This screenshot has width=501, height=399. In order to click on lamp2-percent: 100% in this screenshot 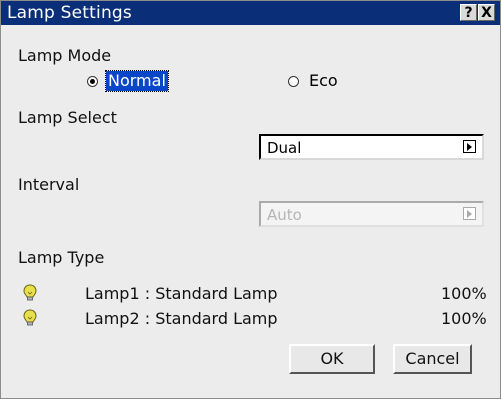, I will do `click(464, 318)`.